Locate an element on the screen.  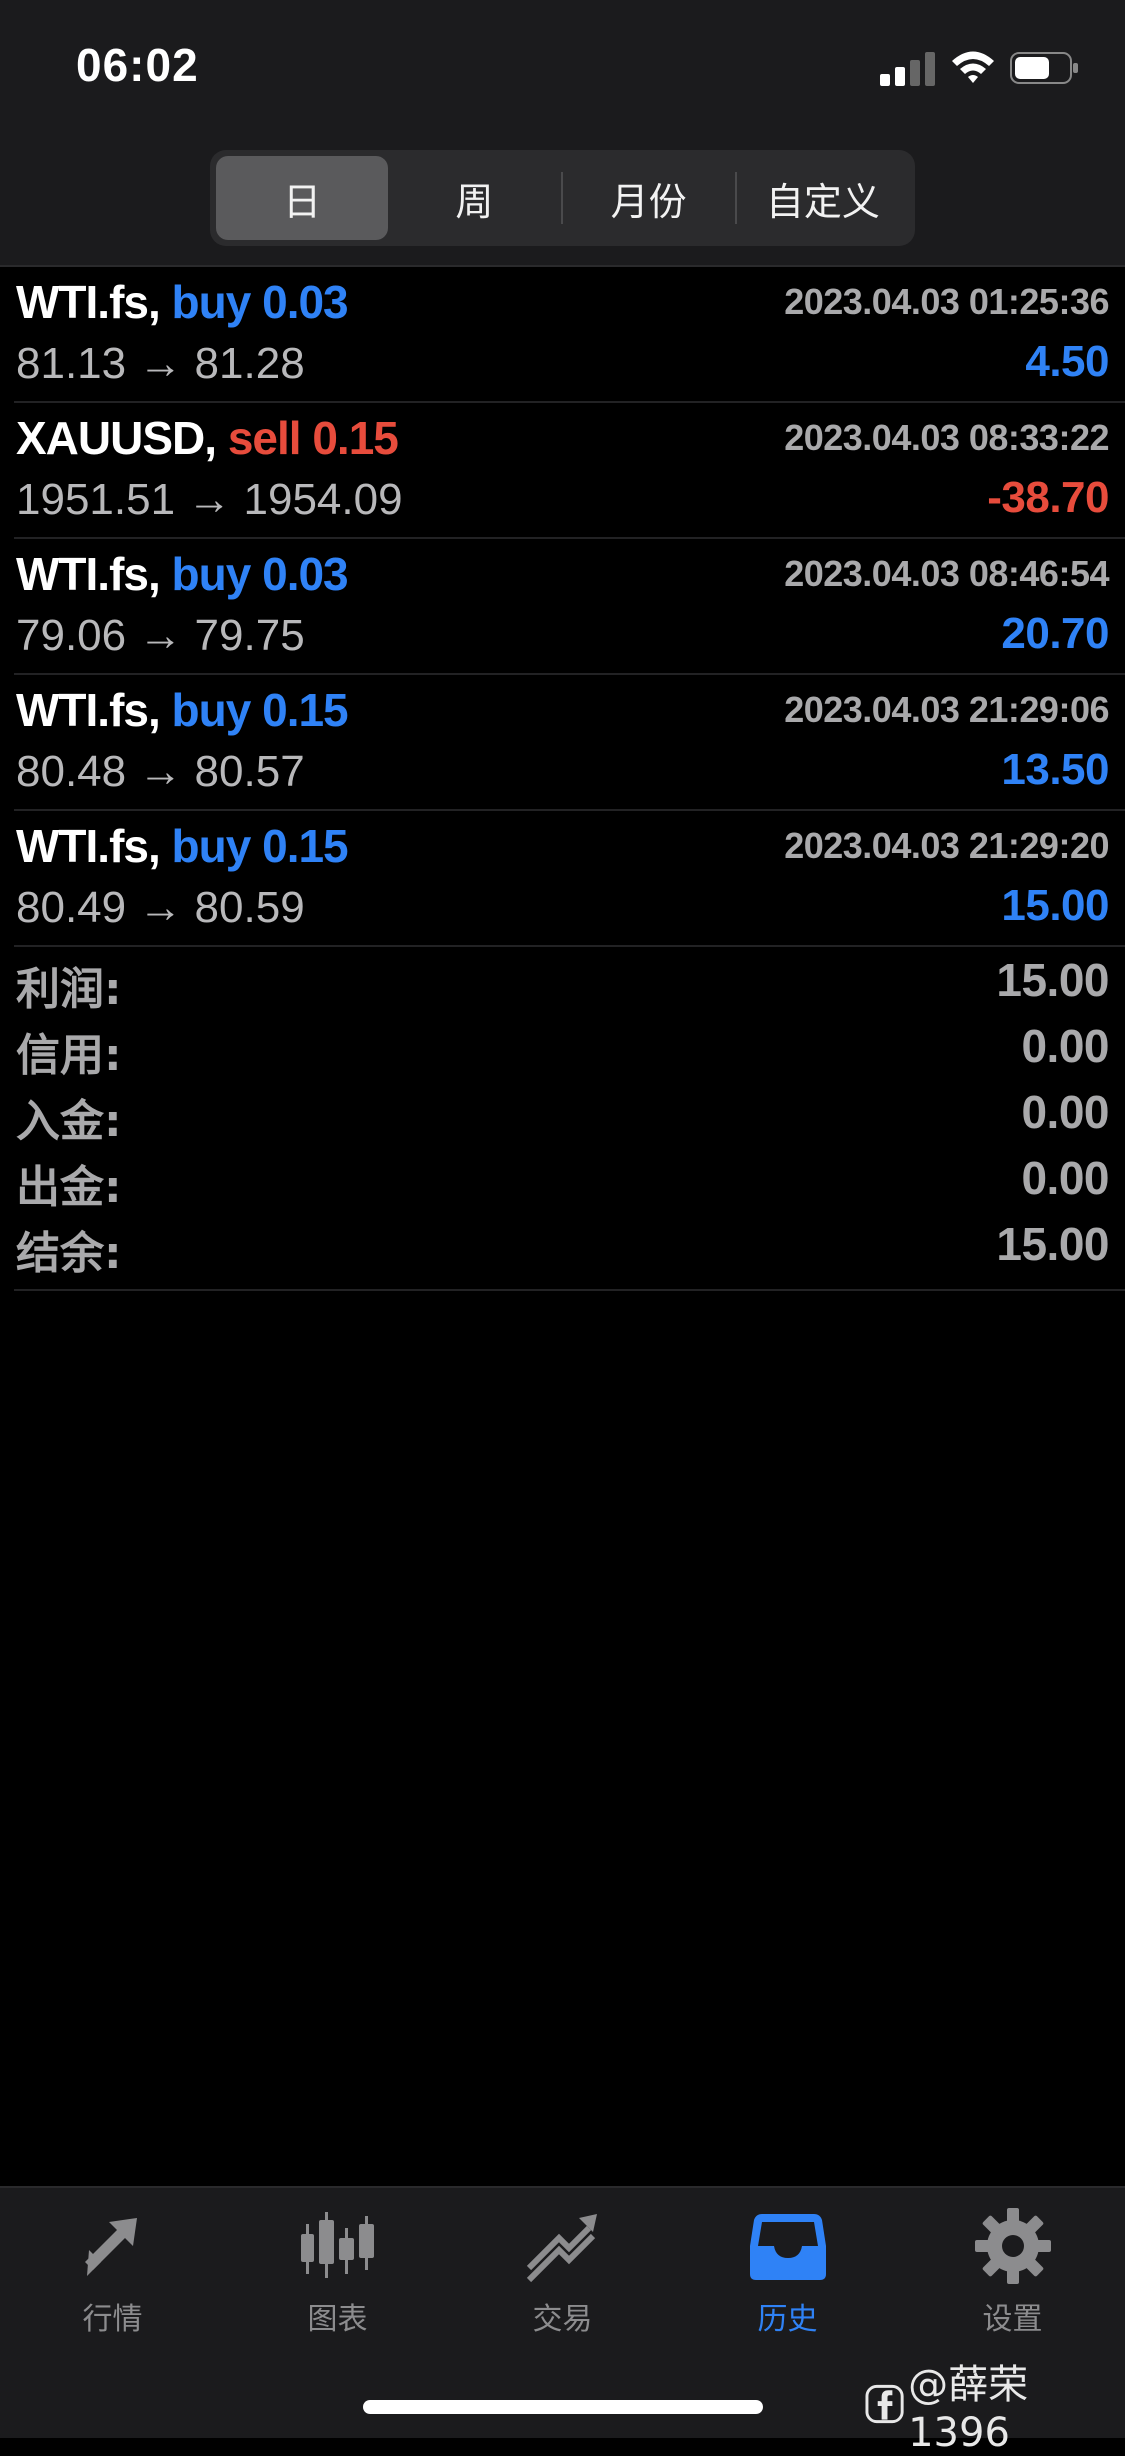
trade-time: 2023.04.03 08:33:22 is located at coordinates (946, 437).